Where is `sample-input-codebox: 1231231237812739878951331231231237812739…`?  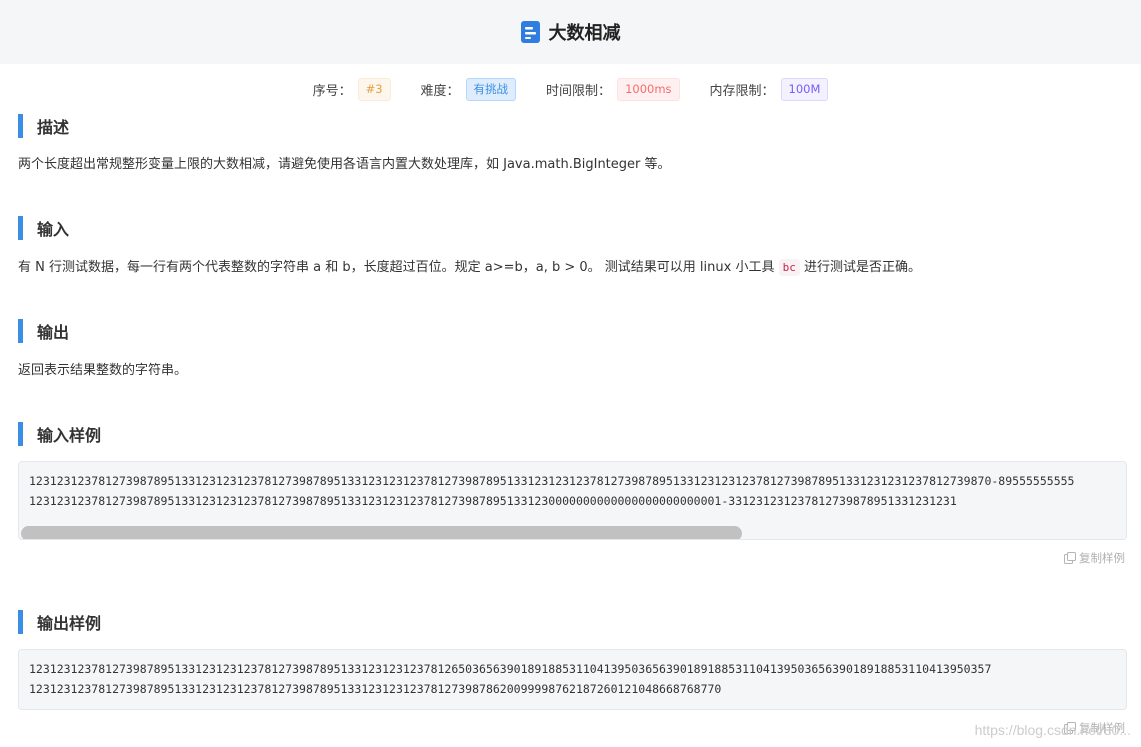
sample-input-codebox: 1231231237812739878951331231231237812739… is located at coordinates (572, 500).